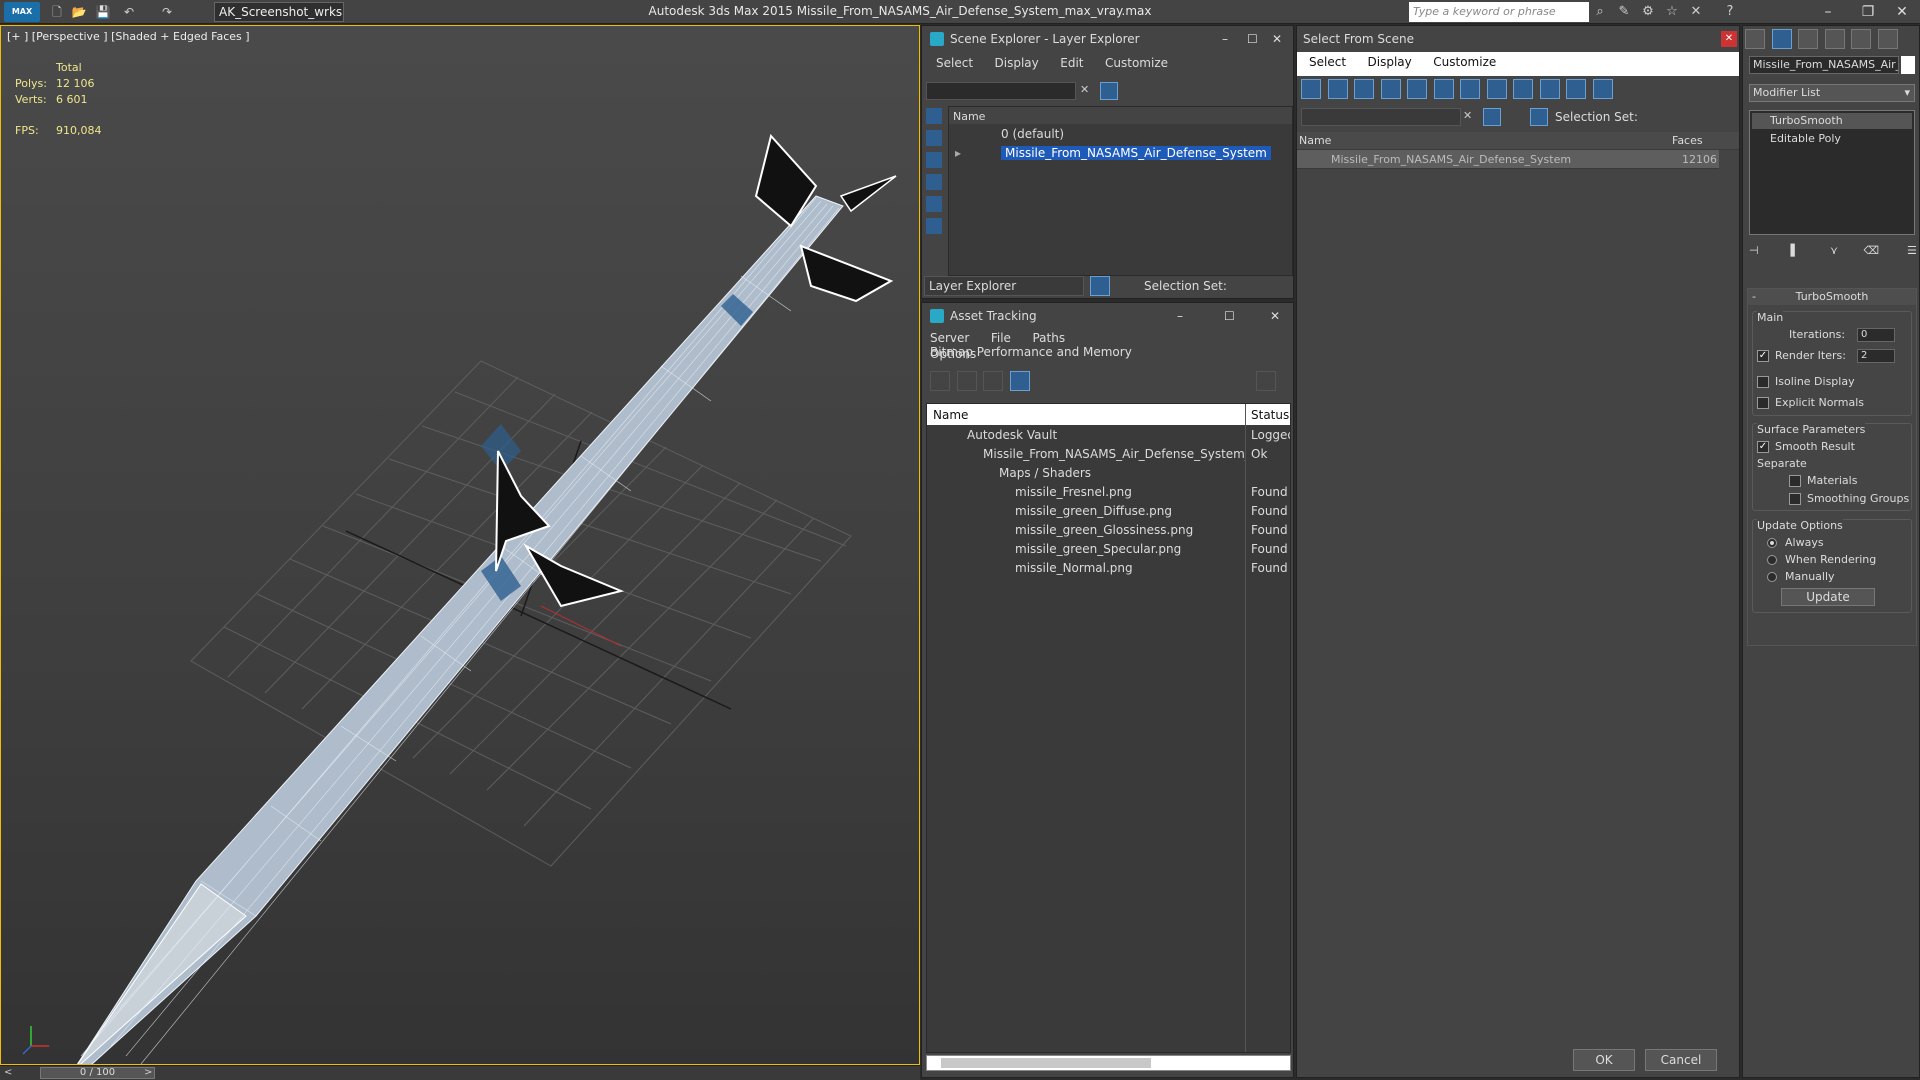  Describe the element at coordinates (1523, 89) in the screenshot. I see `sfs-bones-icon` at that location.